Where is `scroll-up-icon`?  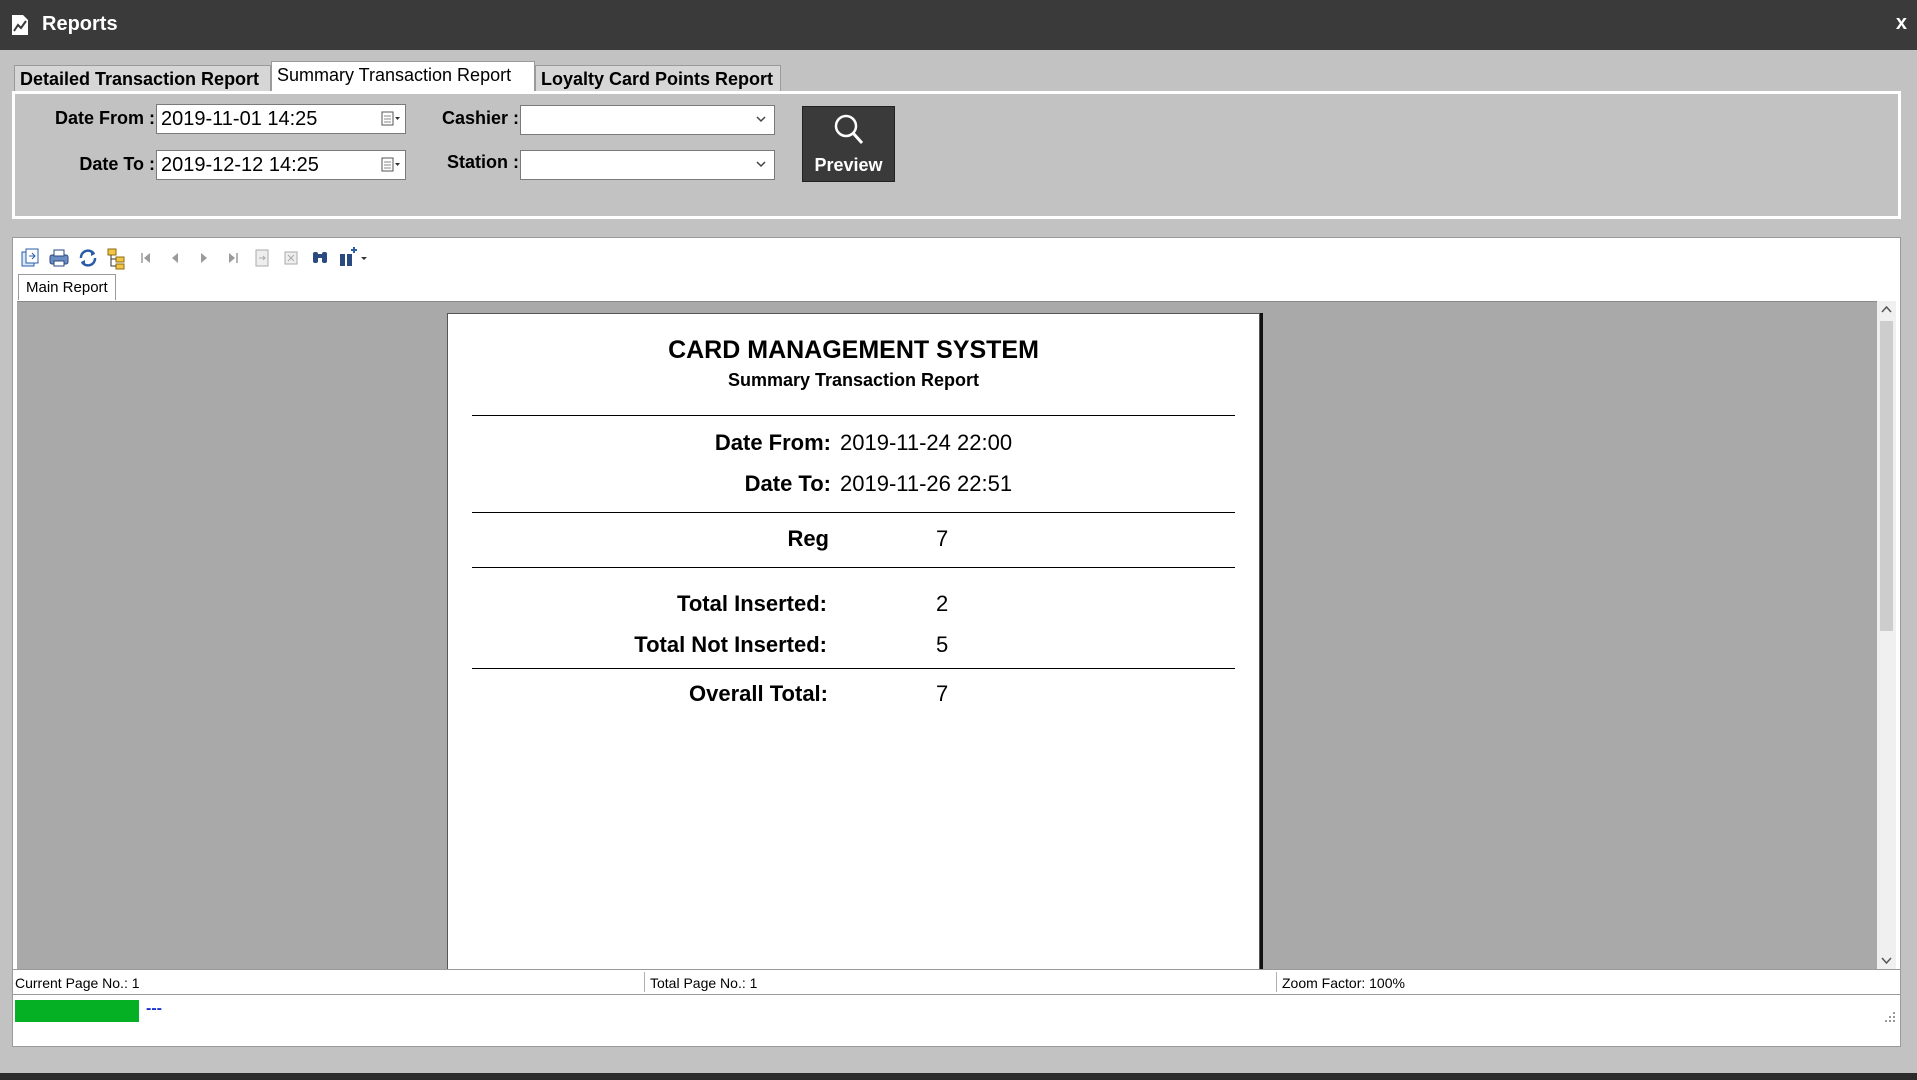 scroll-up-icon is located at coordinates (1886, 310).